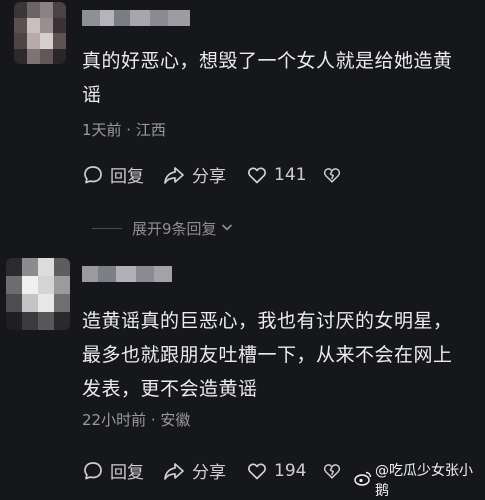 This screenshot has height=500, width=485. What do you see at coordinates (424, 481) in the screenshot?
I see `watermark-text: @吃瓜少女张小鹅` at bounding box center [424, 481].